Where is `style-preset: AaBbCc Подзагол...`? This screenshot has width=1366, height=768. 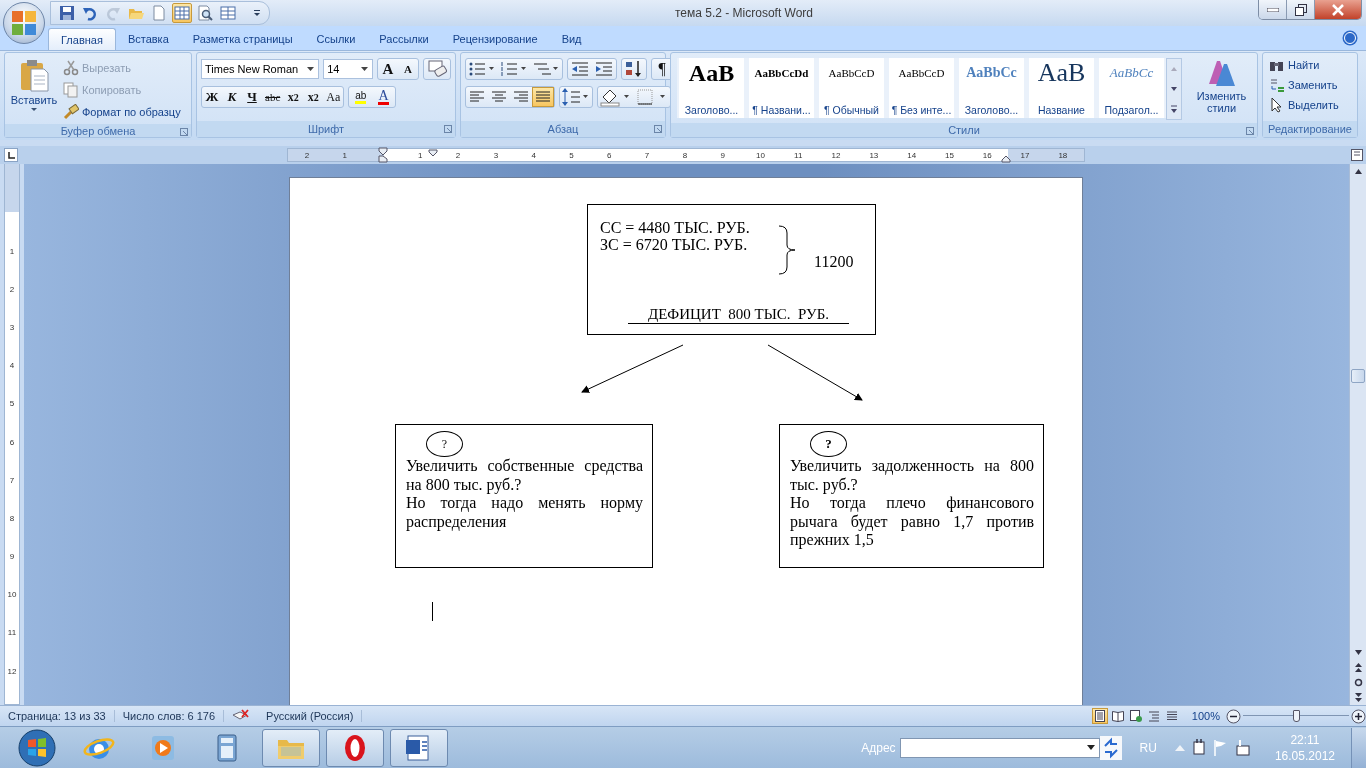 style-preset: AaBbCc Подзагол... is located at coordinates (1131, 88).